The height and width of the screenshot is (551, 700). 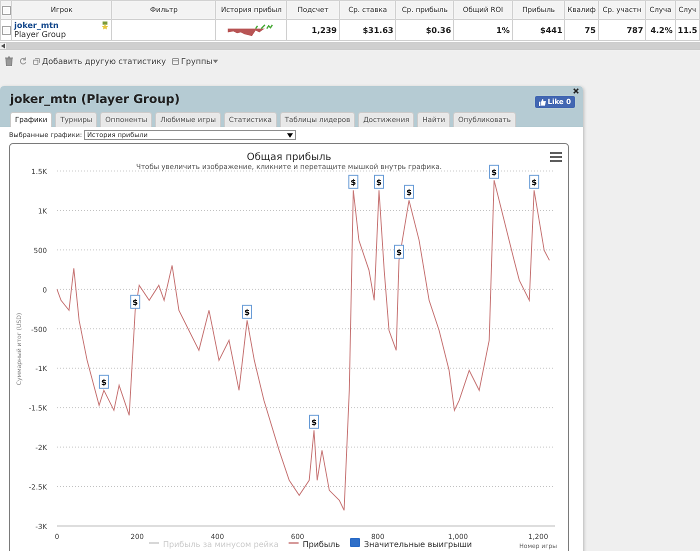 What do you see at coordinates (425, 30) in the screenshot?
I see `table-cell: $0.36` at bounding box center [425, 30].